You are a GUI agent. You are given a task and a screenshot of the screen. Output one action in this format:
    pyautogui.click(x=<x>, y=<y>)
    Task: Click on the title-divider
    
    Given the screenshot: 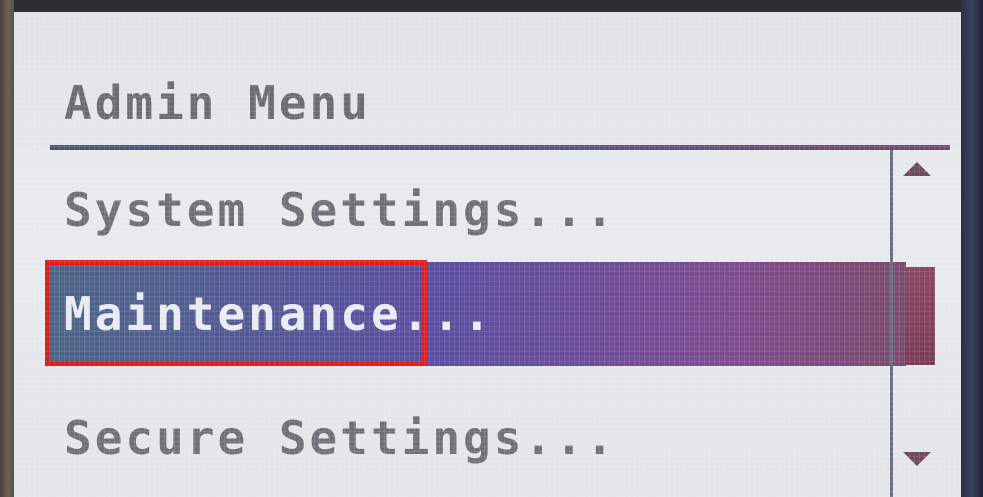 What is the action you would take?
    pyautogui.click(x=500, y=147)
    